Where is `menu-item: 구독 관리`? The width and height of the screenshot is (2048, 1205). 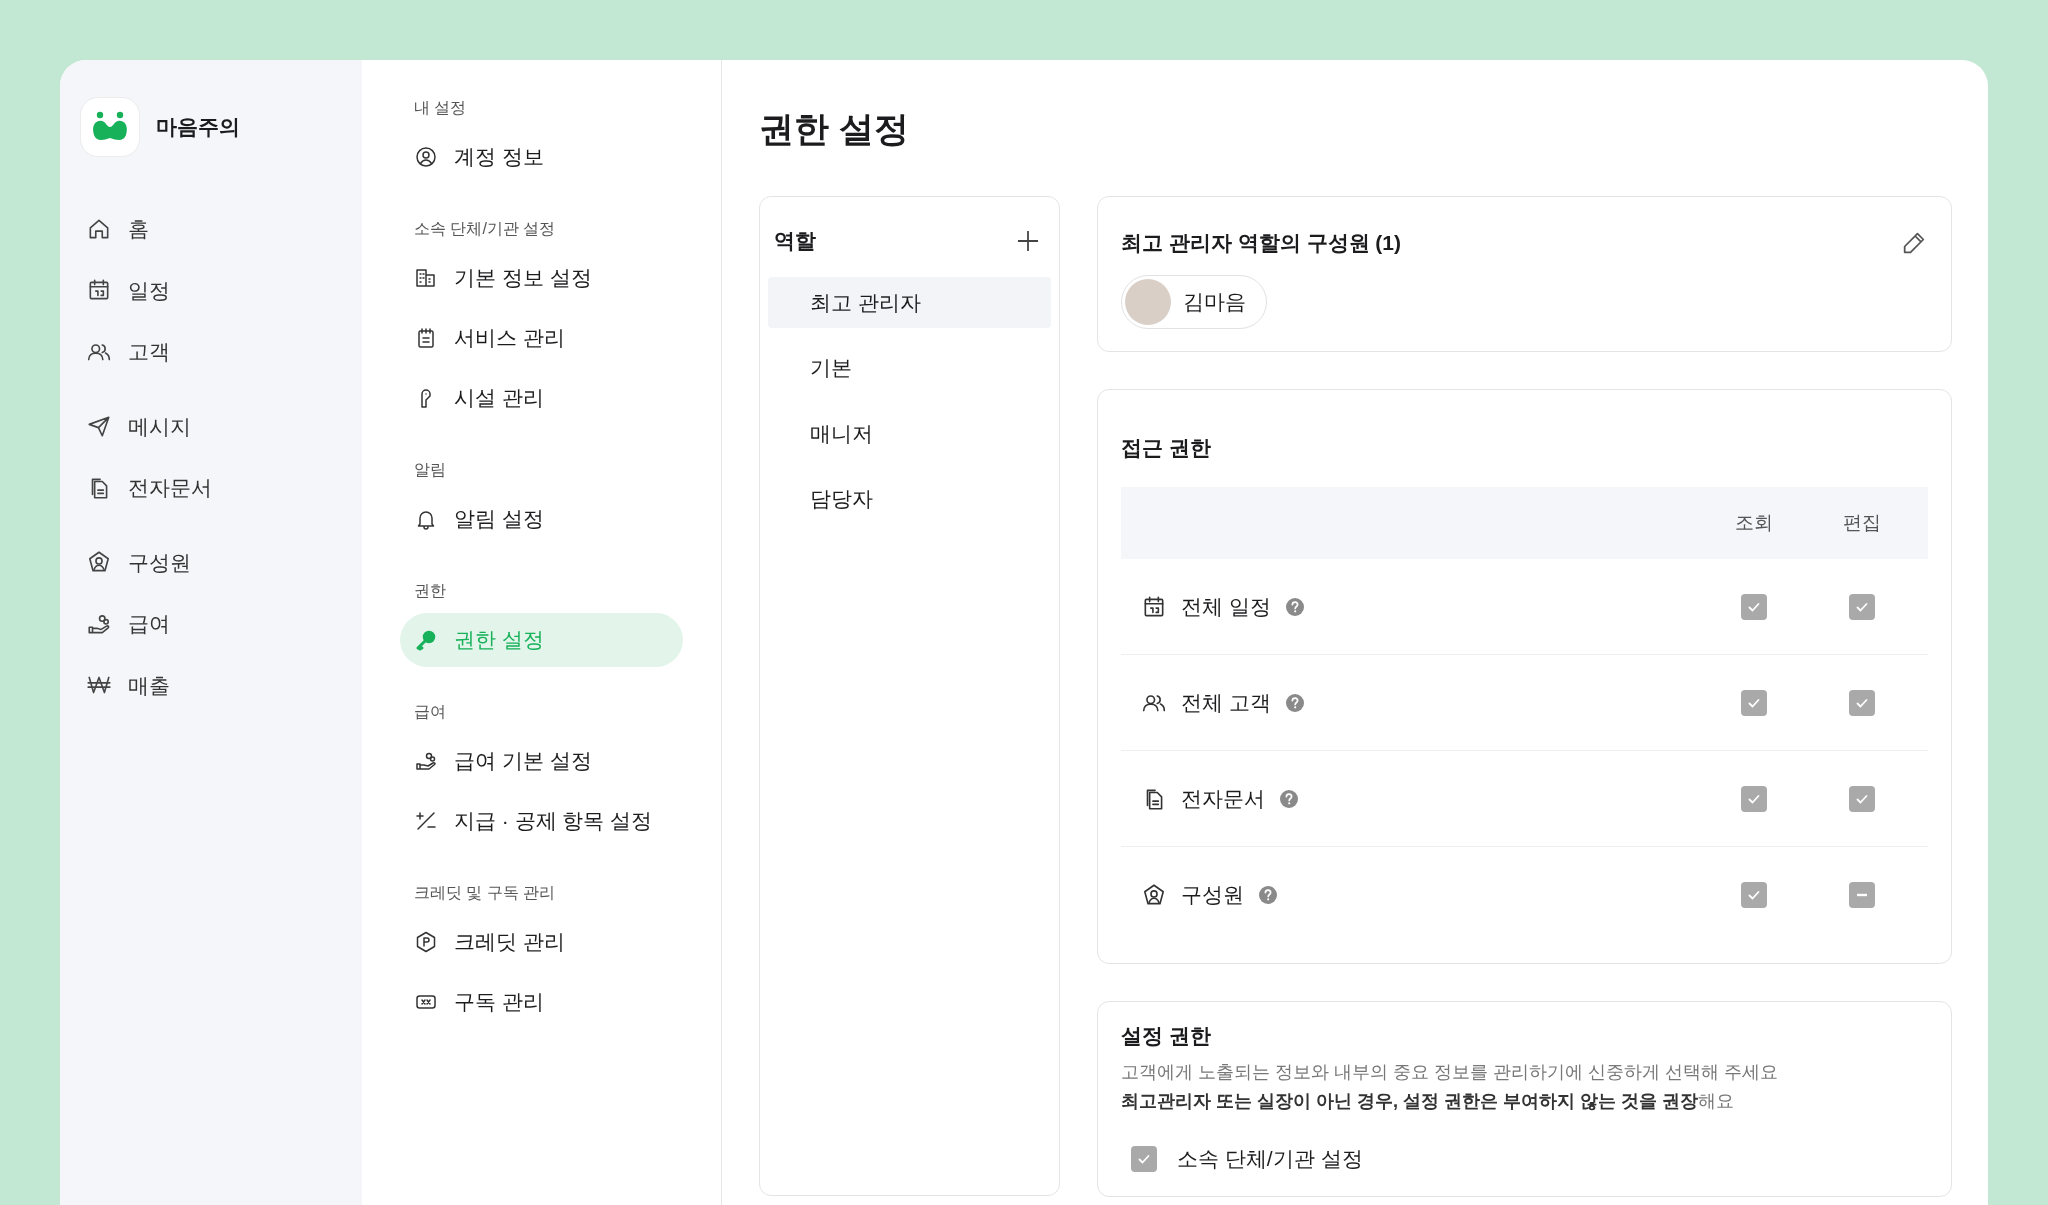
menu-item: 구독 관리 is located at coordinates (541, 1002).